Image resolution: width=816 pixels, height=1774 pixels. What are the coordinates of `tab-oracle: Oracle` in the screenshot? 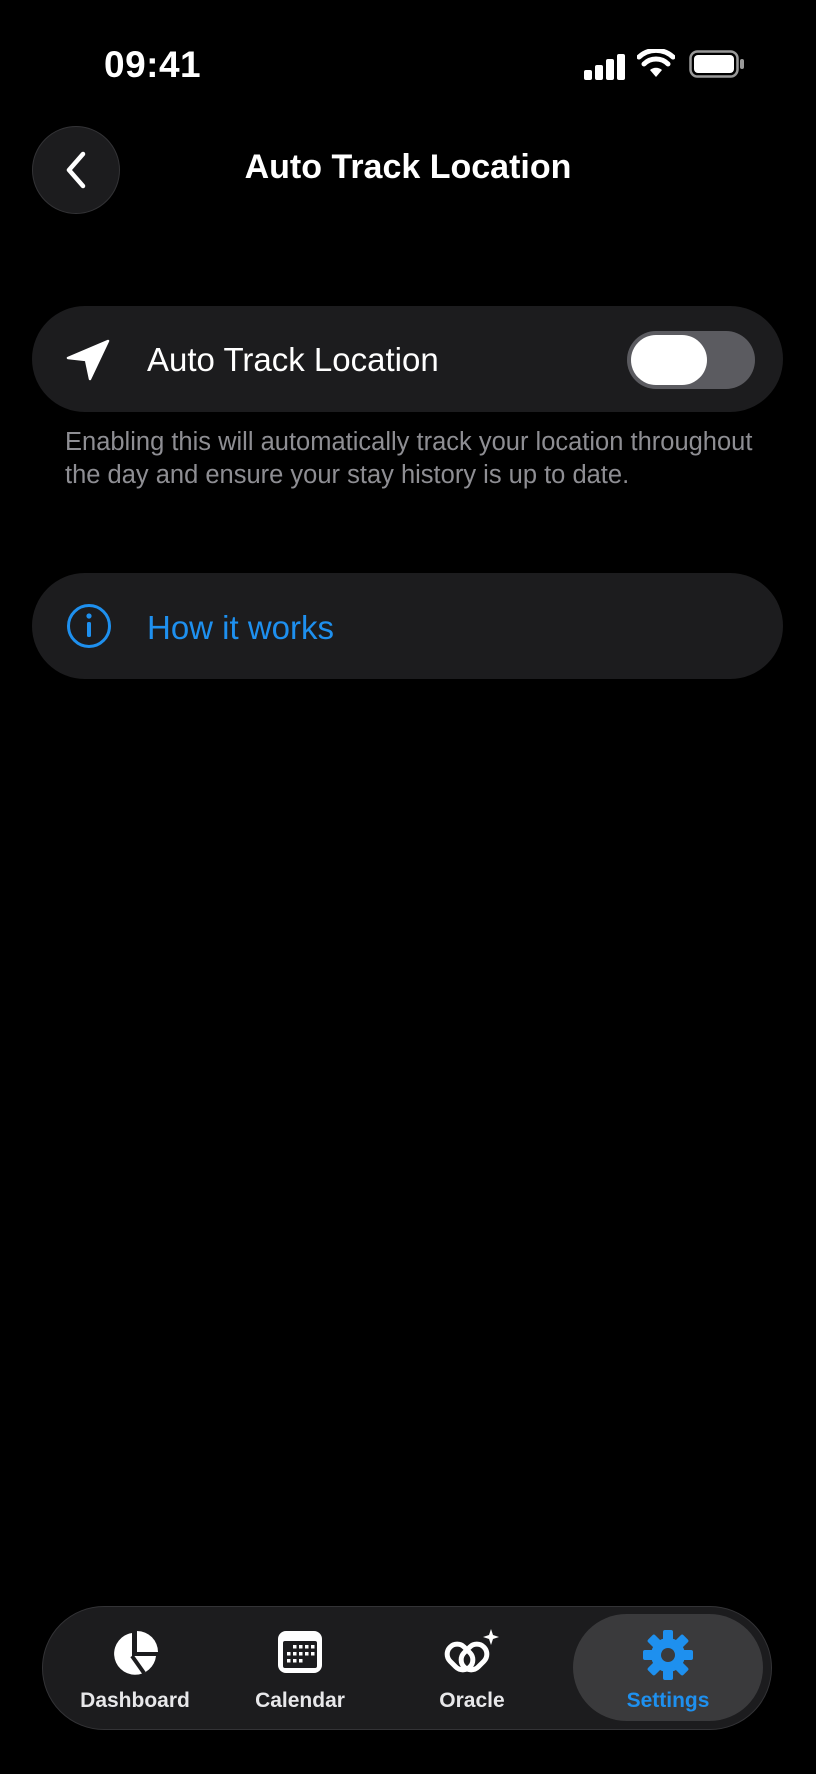 It's located at (472, 1667).